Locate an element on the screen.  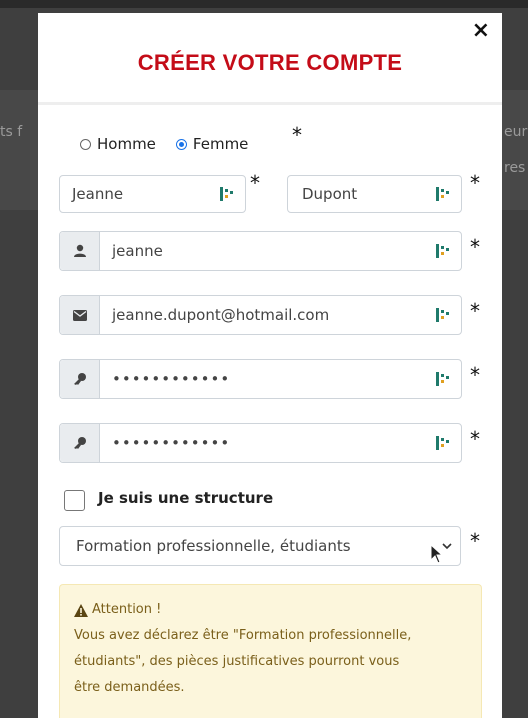
password-value: •••••••••••• is located at coordinates (171, 379).